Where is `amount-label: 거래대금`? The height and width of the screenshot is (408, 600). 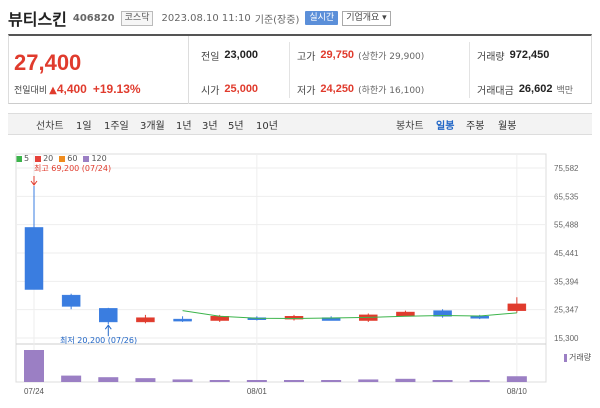
amount-label: 거래대금 is located at coordinates (495, 91).